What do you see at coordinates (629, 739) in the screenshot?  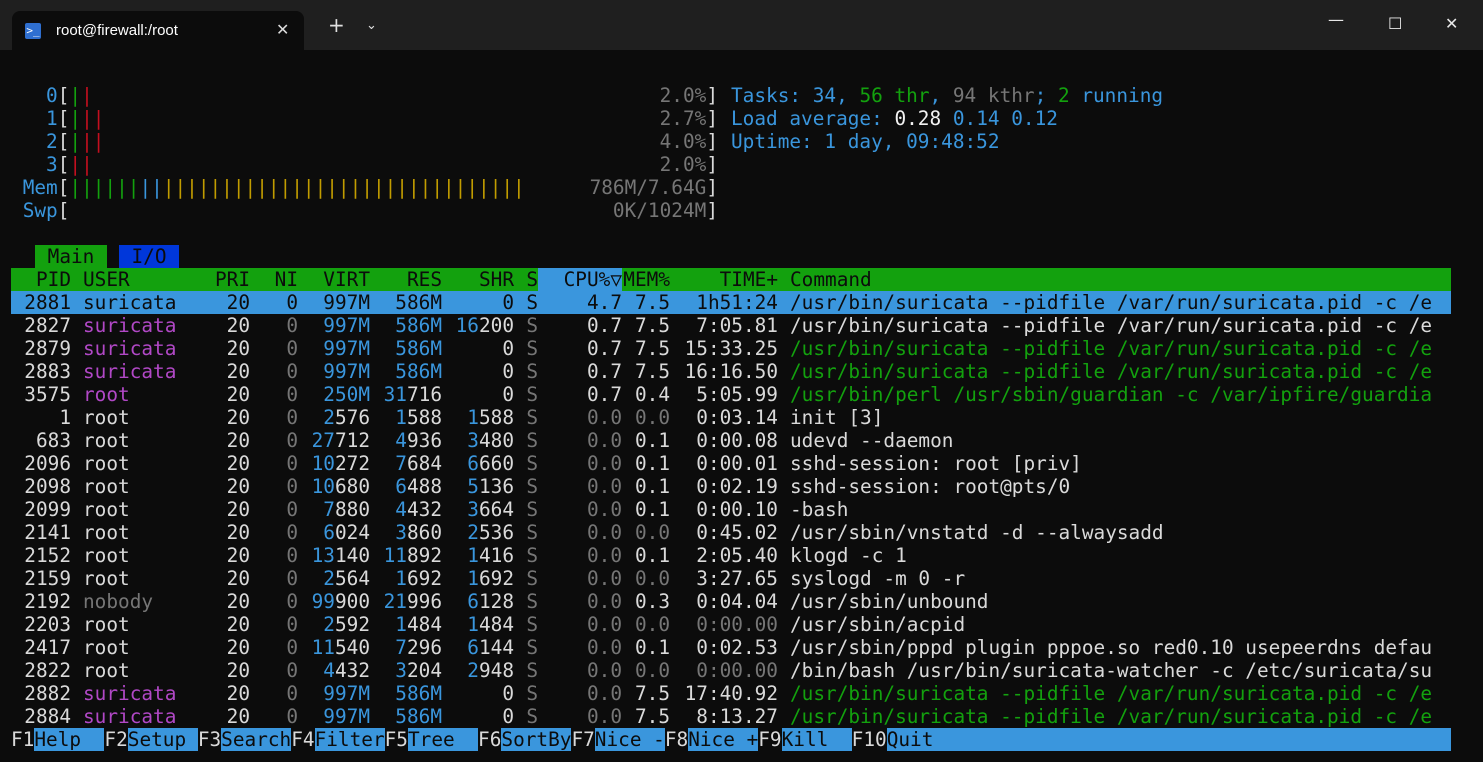 I see `fkey-label: Nice -` at bounding box center [629, 739].